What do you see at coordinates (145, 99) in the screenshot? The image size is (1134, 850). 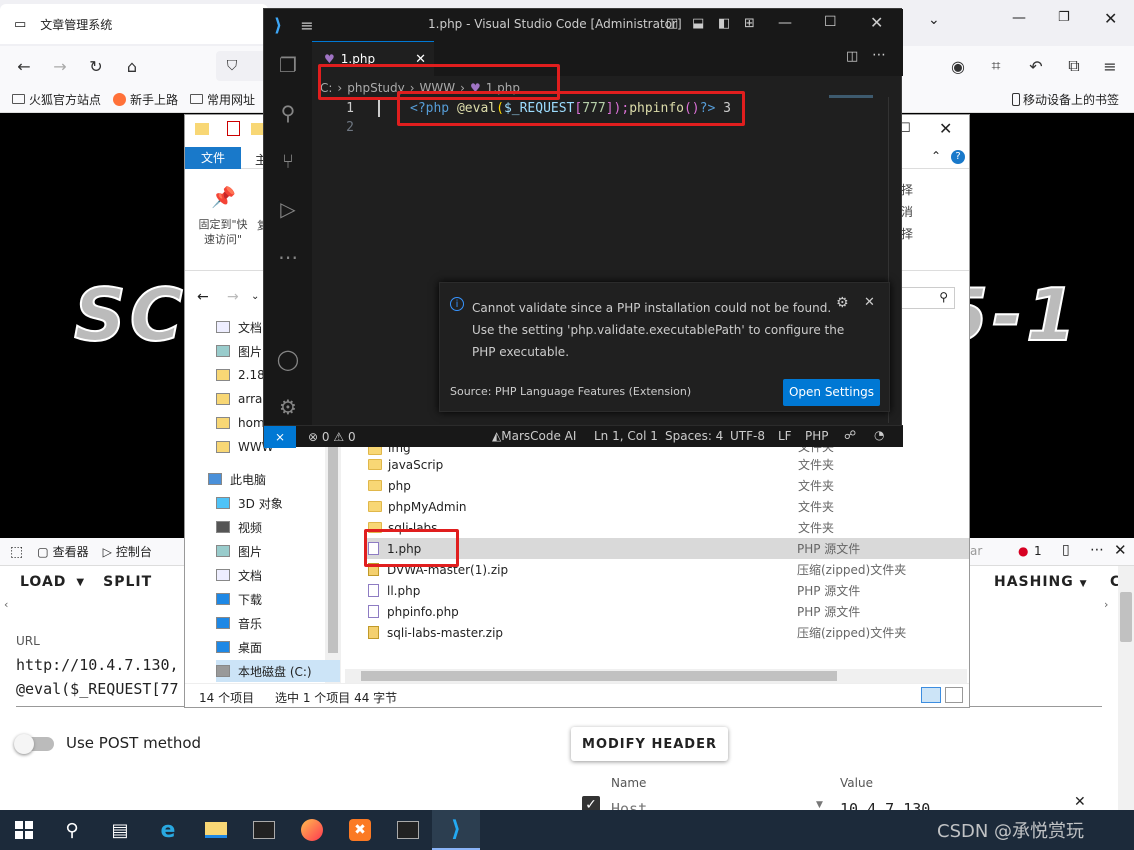 I see `bookmark-item: 新手上路` at bounding box center [145, 99].